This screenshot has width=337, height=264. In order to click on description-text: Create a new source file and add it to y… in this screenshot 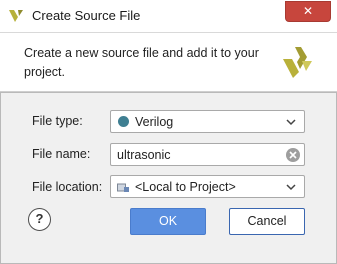, I will do `click(141, 62)`.